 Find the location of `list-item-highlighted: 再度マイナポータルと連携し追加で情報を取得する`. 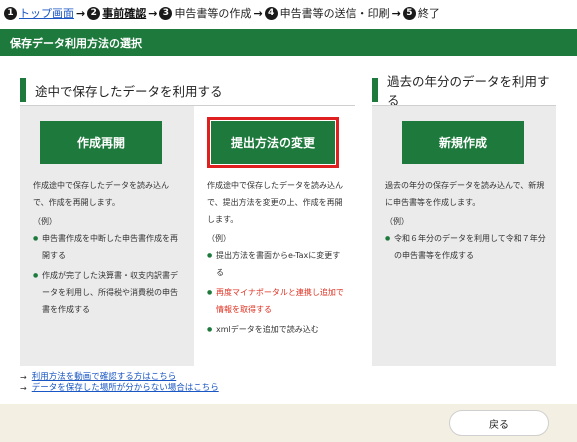

list-item-highlighted: 再度マイナポータルと連携し追加で情報を取得する is located at coordinates (276, 301).